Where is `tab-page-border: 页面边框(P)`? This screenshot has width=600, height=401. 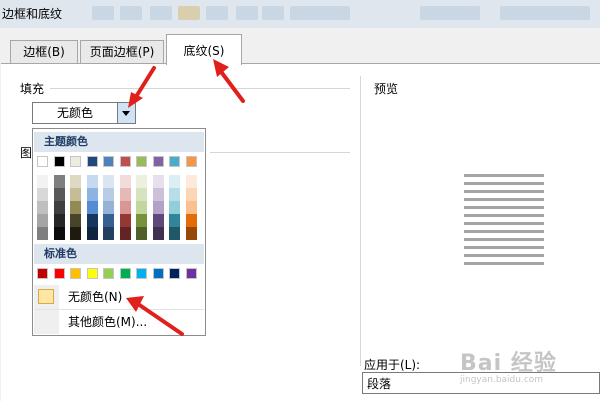 tab-page-border: 页面边框(P) is located at coordinates (122, 51).